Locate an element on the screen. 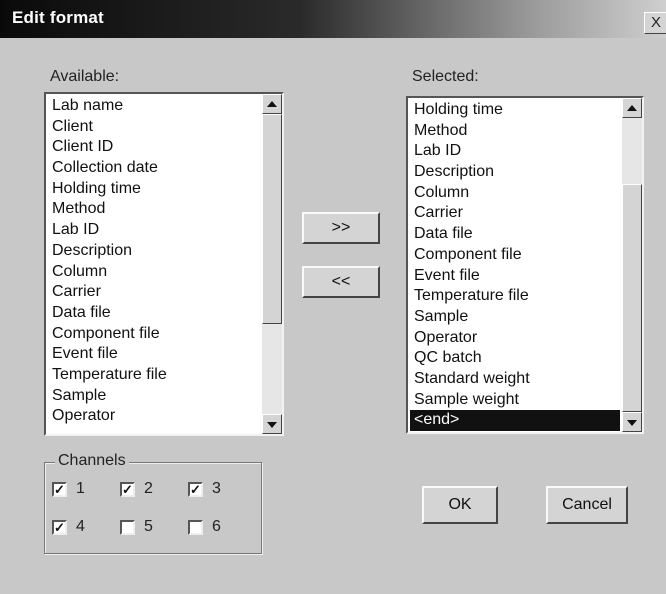 This screenshot has height=594, width=666. list-item: Client is located at coordinates (154, 127).